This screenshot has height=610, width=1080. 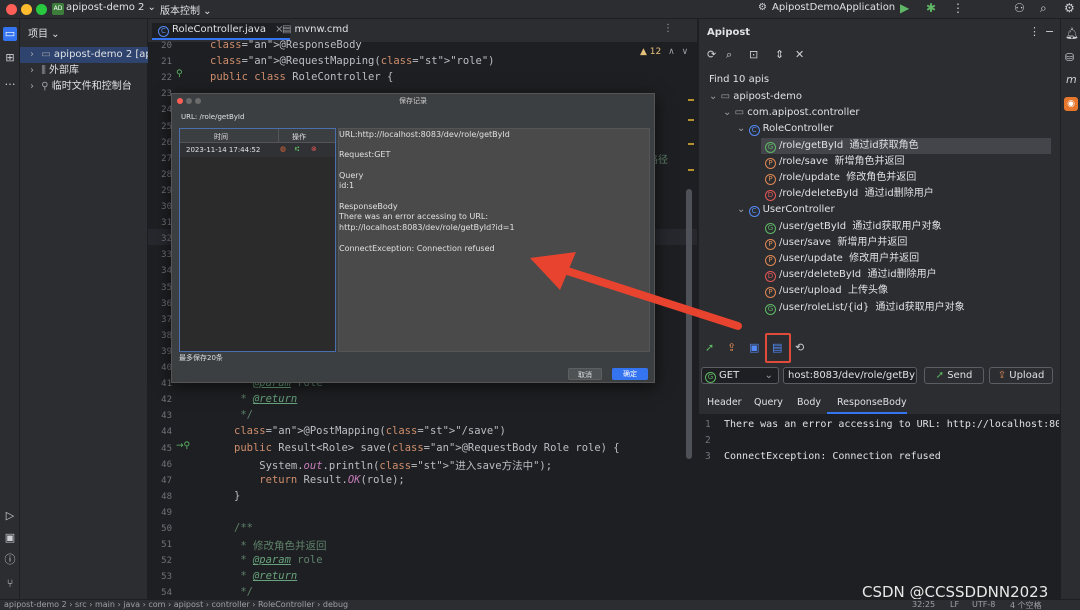 What do you see at coordinates (160, 46) in the screenshot?
I see `line-number: 20` at bounding box center [160, 46].